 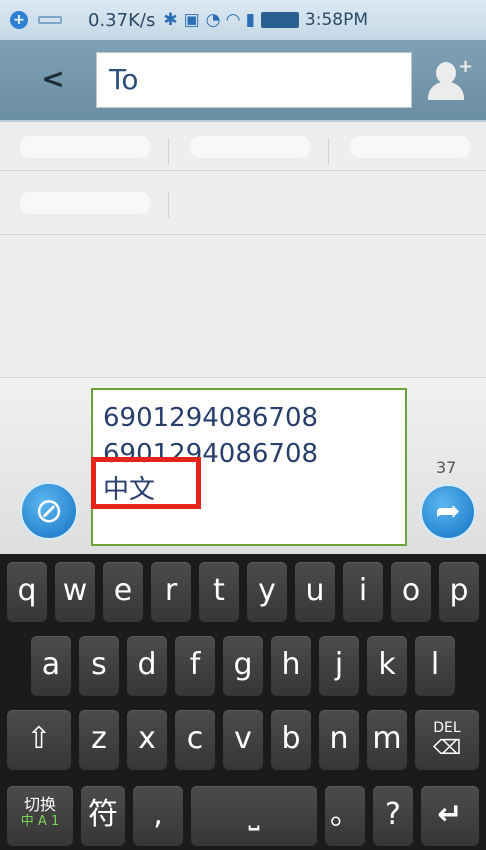 What do you see at coordinates (147, 666) in the screenshot?
I see `key-d: d` at bounding box center [147, 666].